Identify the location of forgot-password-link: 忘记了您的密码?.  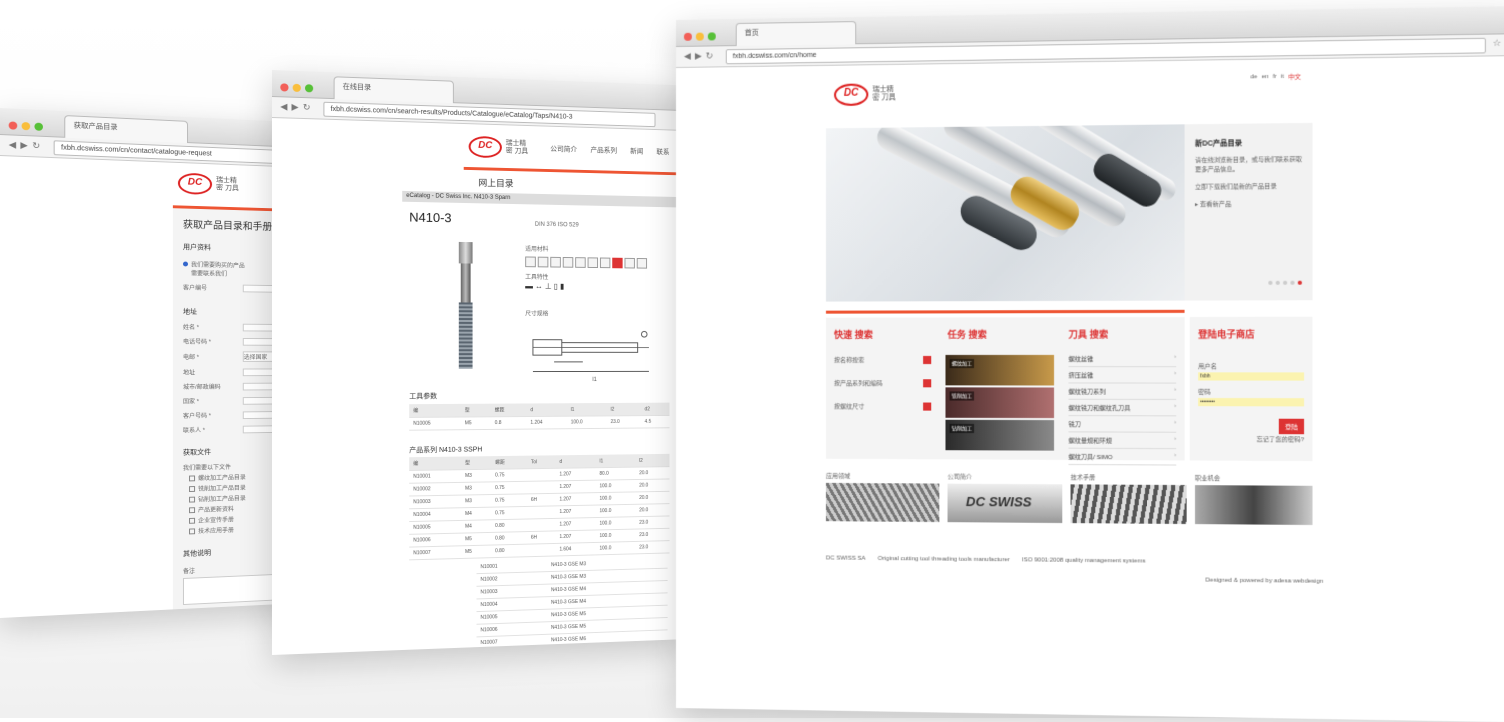
(1247, 439).